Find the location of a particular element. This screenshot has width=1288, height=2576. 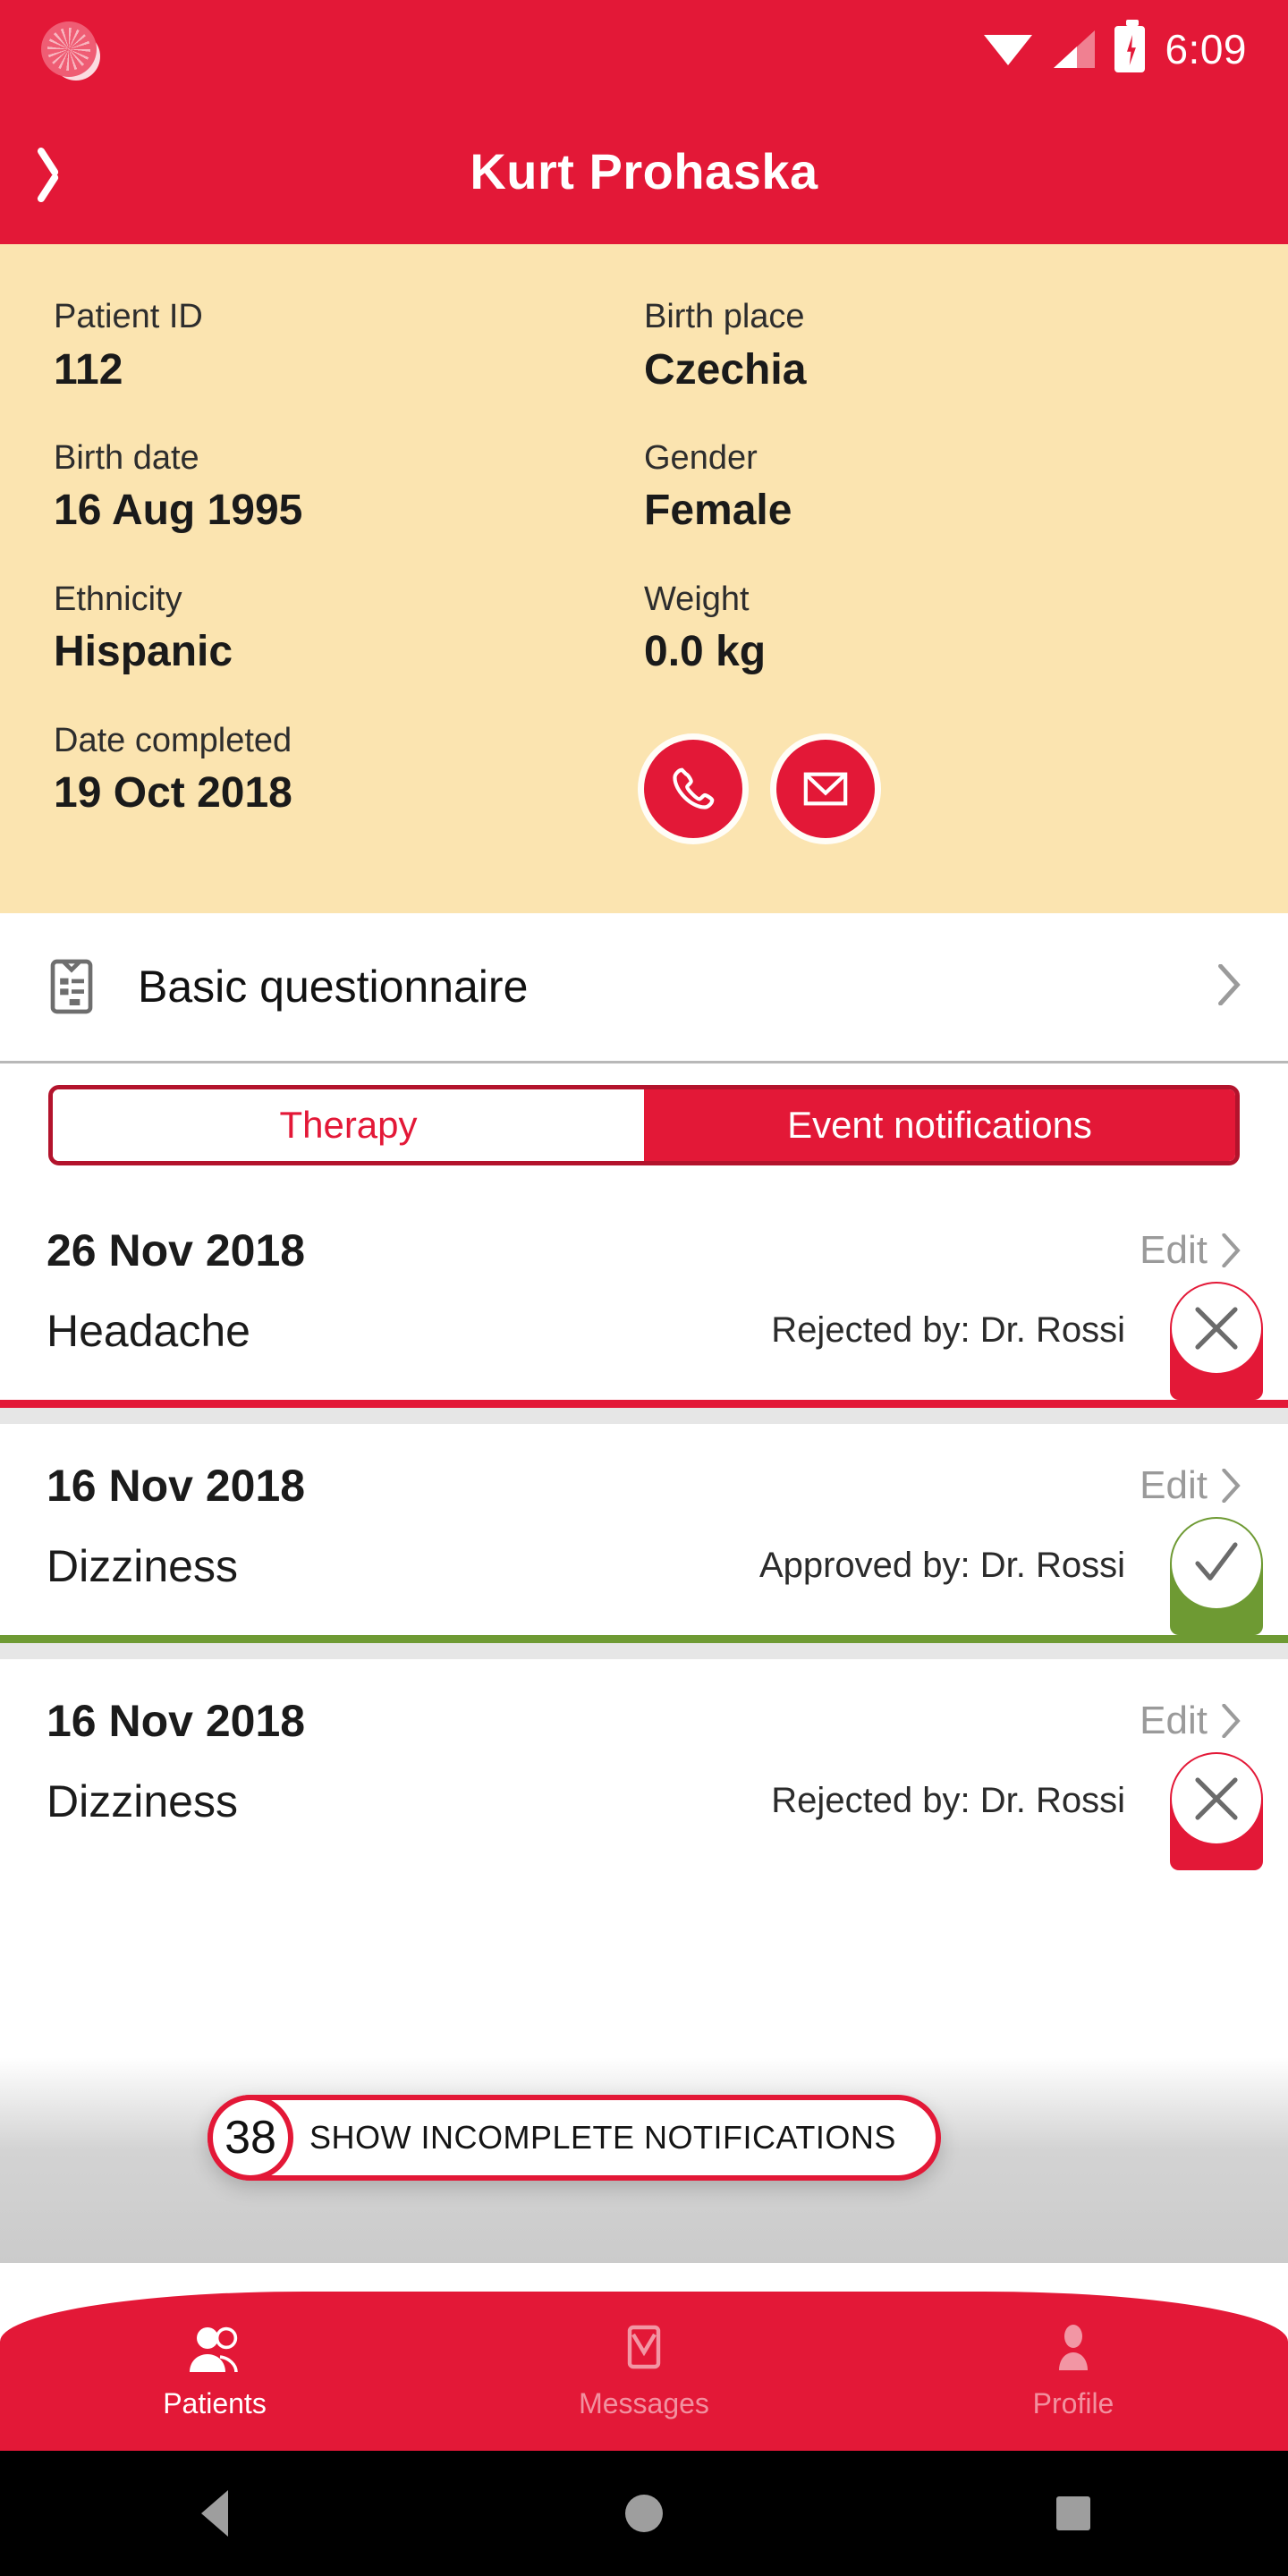

back-button is located at coordinates (67, 171).